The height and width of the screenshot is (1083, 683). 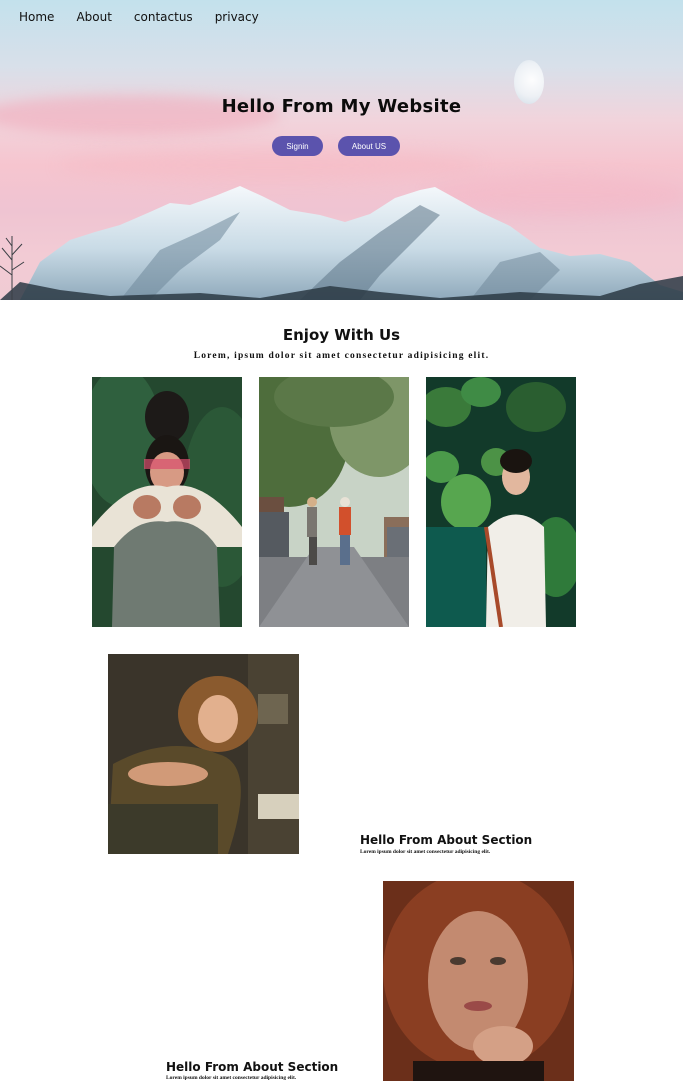 I want to click on nav-privacy-link: privacy, so click(x=237, y=17).